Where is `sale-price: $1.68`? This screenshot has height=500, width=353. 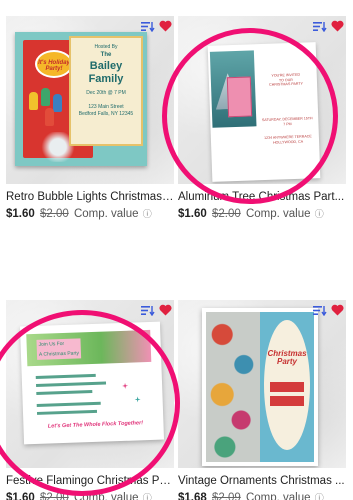 sale-price: $1.68 is located at coordinates (192, 496).